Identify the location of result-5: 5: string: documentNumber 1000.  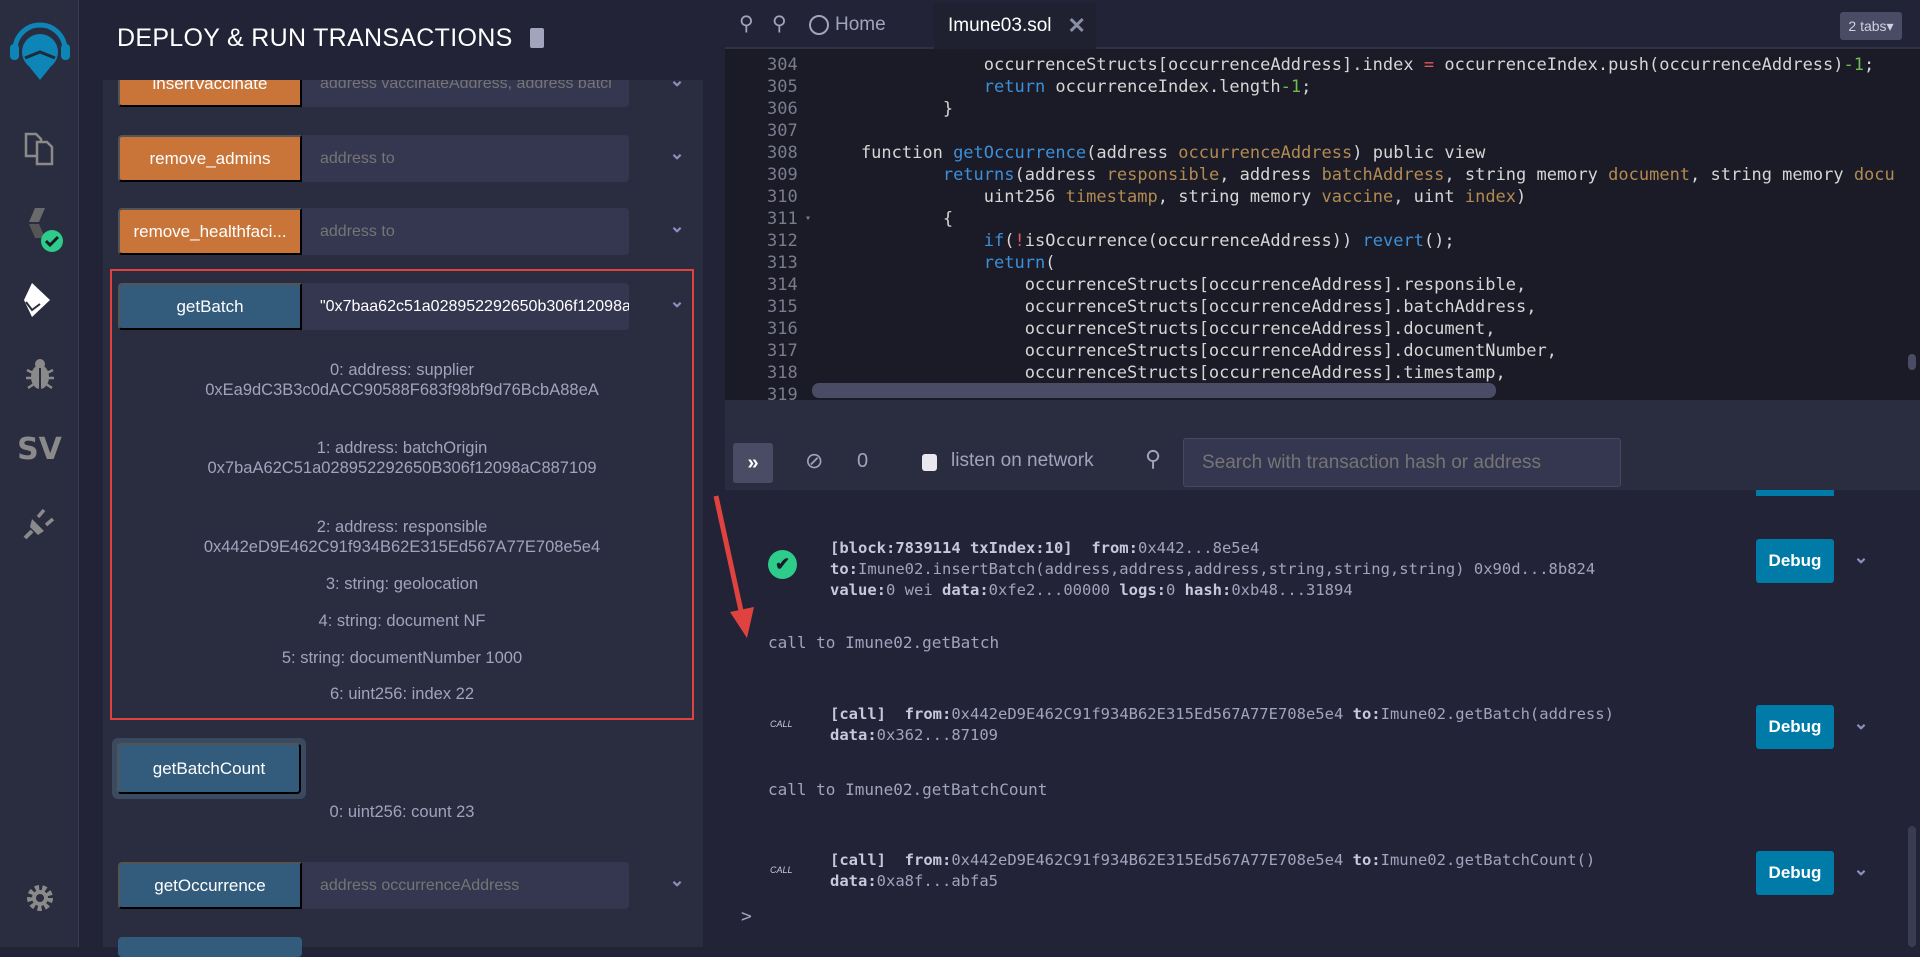
(402, 658).